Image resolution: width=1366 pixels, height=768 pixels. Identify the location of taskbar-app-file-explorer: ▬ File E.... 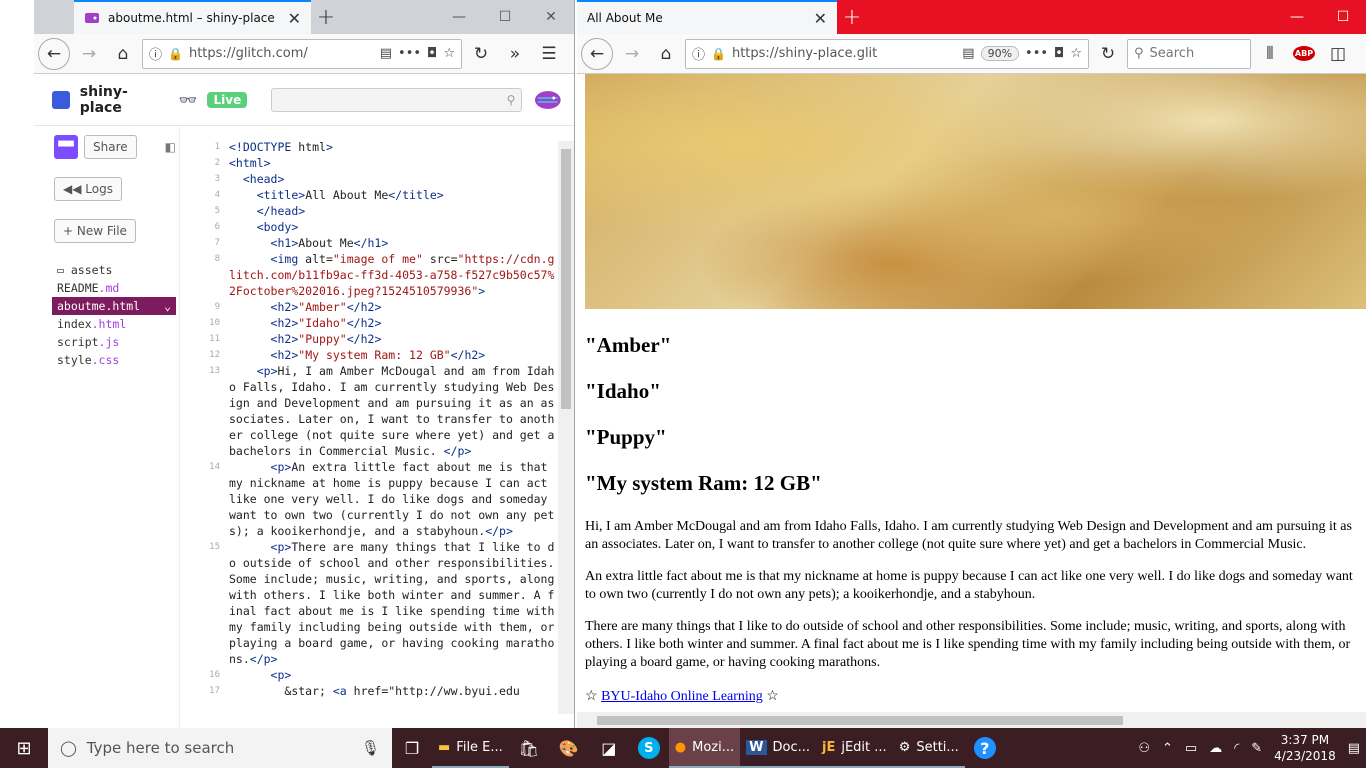
(470, 748).